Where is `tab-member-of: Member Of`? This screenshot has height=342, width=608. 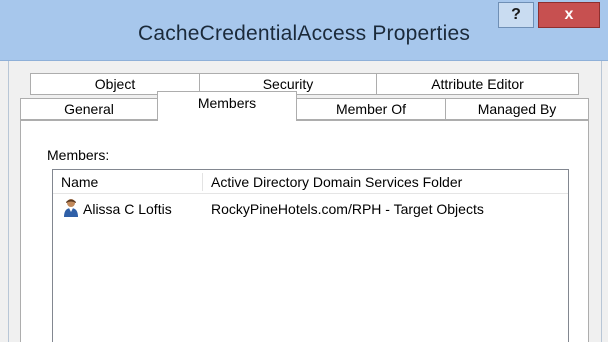 tab-member-of: Member Of is located at coordinates (371, 109).